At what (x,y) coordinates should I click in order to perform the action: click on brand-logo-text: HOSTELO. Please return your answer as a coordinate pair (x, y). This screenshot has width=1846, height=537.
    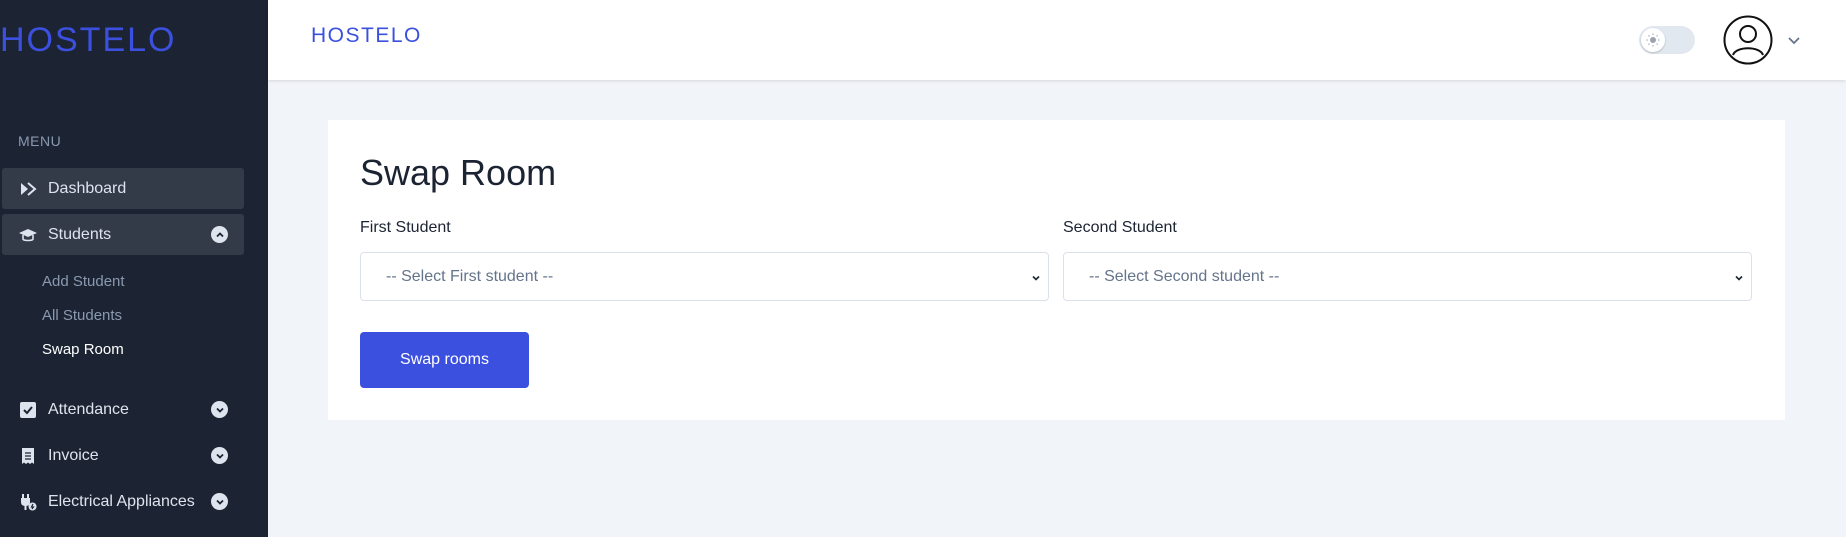
    Looking at the image, I should click on (88, 39).